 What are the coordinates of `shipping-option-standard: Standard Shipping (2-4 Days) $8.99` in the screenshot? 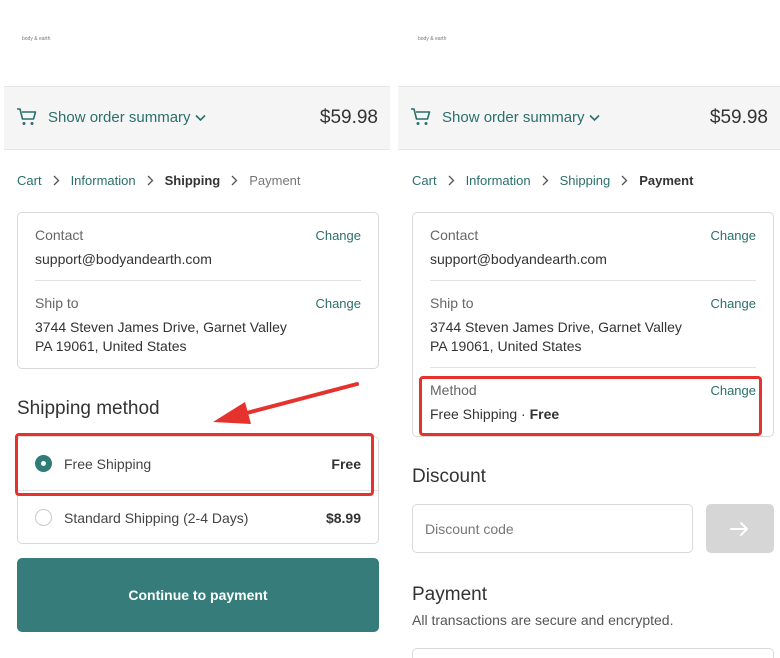 It's located at (198, 517).